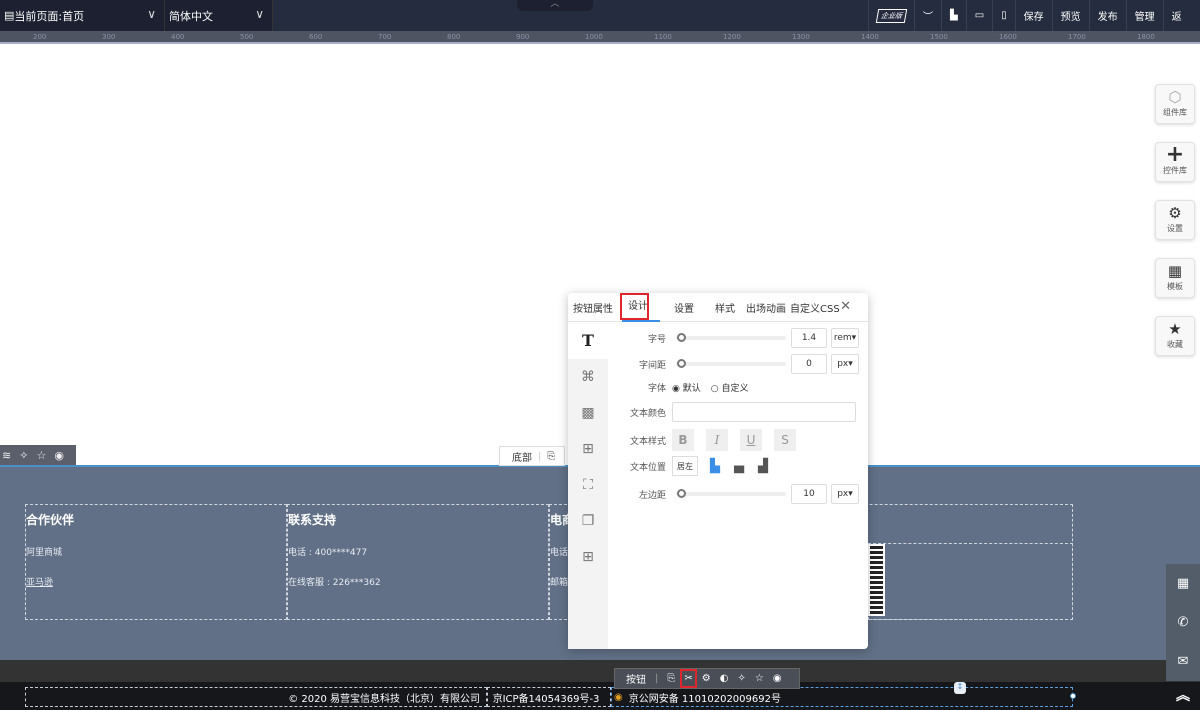  Describe the element at coordinates (600, 671) in the screenshot. I see `footer-bottom-bar` at that location.